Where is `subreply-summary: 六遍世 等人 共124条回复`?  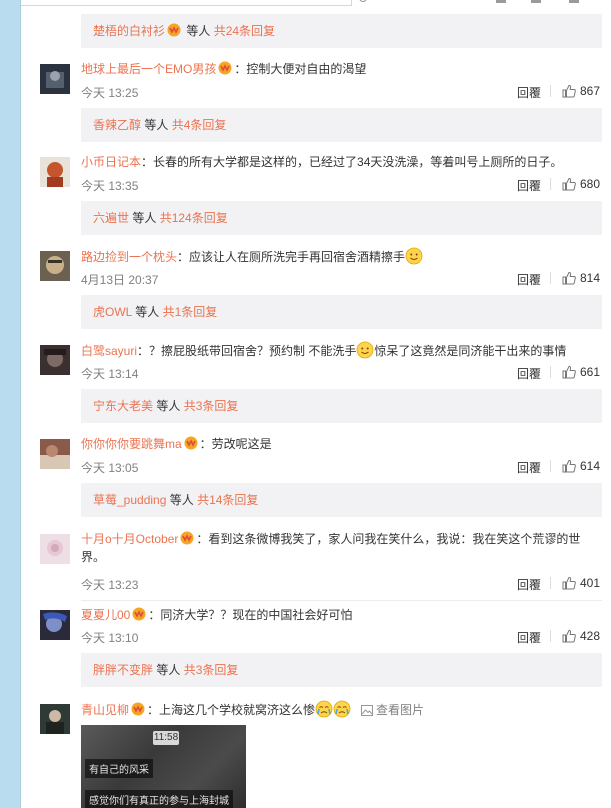
subreply-summary: 六遍世 等人 共124条回复 is located at coordinates (341, 218).